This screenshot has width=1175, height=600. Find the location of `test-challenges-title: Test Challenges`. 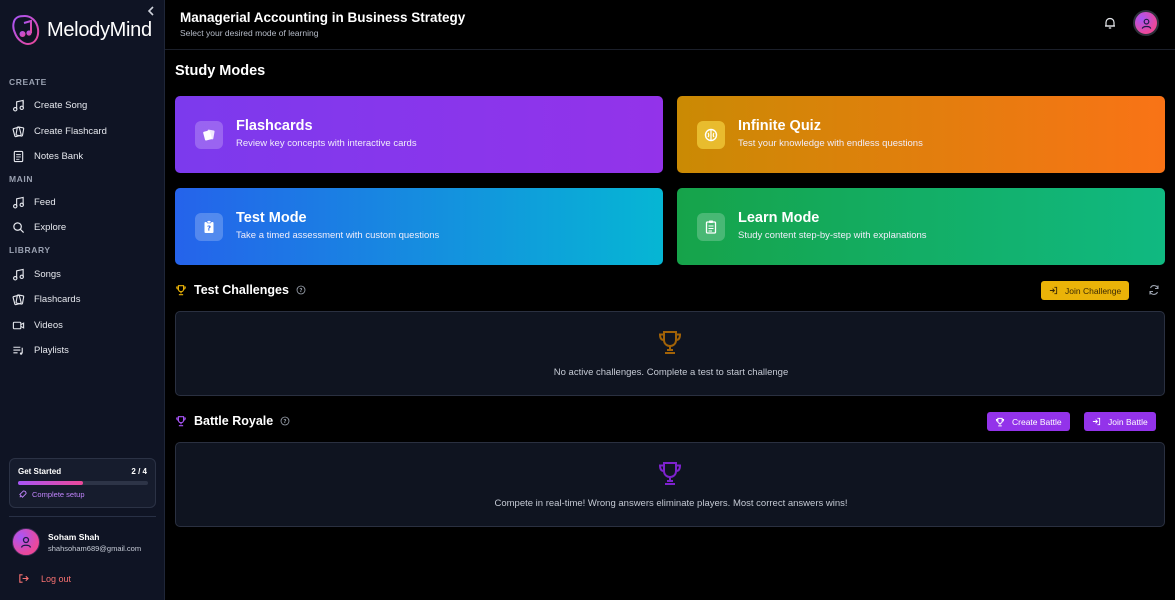

test-challenges-title: Test Challenges is located at coordinates (241, 290).